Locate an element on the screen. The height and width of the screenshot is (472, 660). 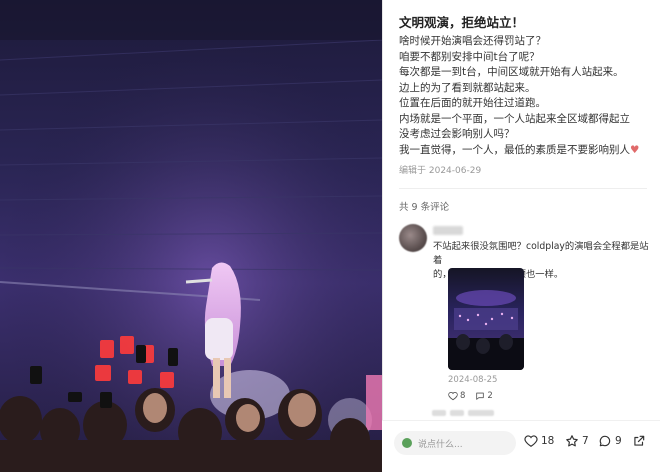
comment-like-count: 8 is located at coordinates (463, 396).